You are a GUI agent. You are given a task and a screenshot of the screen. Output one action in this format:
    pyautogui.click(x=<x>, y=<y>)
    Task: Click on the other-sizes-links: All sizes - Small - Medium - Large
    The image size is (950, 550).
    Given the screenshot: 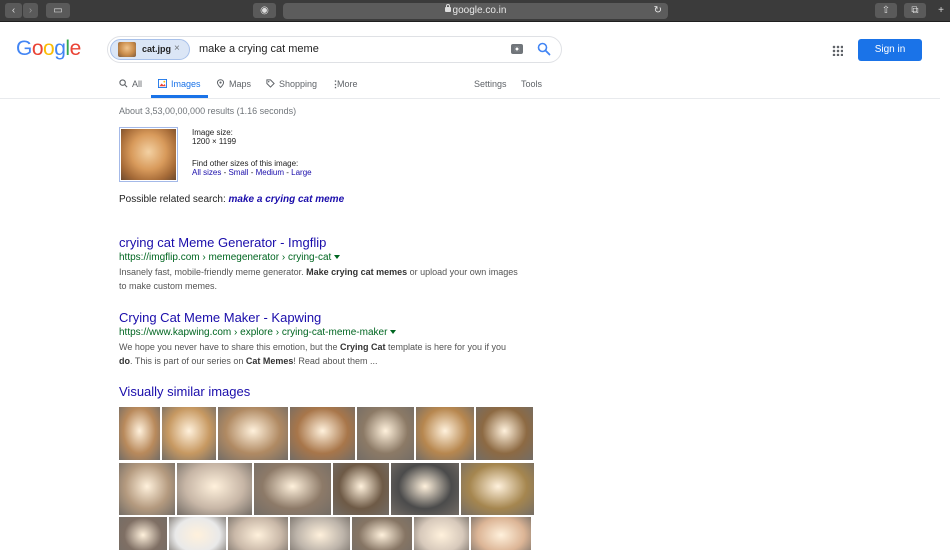 What is the action you would take?
    pyautogui.click(x=252, y=172)
    